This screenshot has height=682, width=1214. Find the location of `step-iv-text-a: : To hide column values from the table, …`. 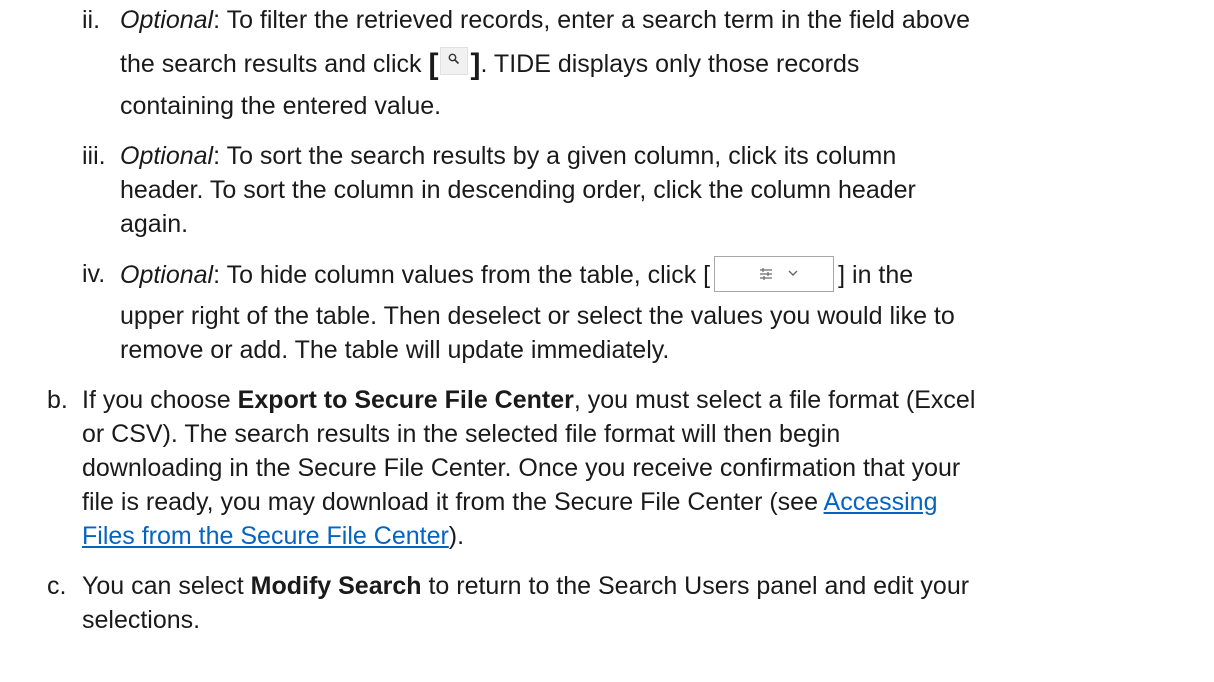

step-iv-text-a: : To hide column values from the table, … is located at coordinates (462, 275).